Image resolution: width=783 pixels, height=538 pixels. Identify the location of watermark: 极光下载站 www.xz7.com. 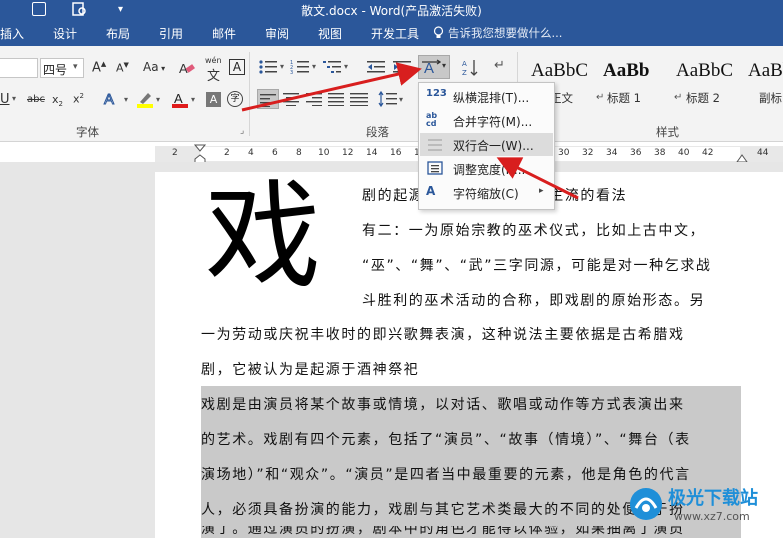
(703, 508).